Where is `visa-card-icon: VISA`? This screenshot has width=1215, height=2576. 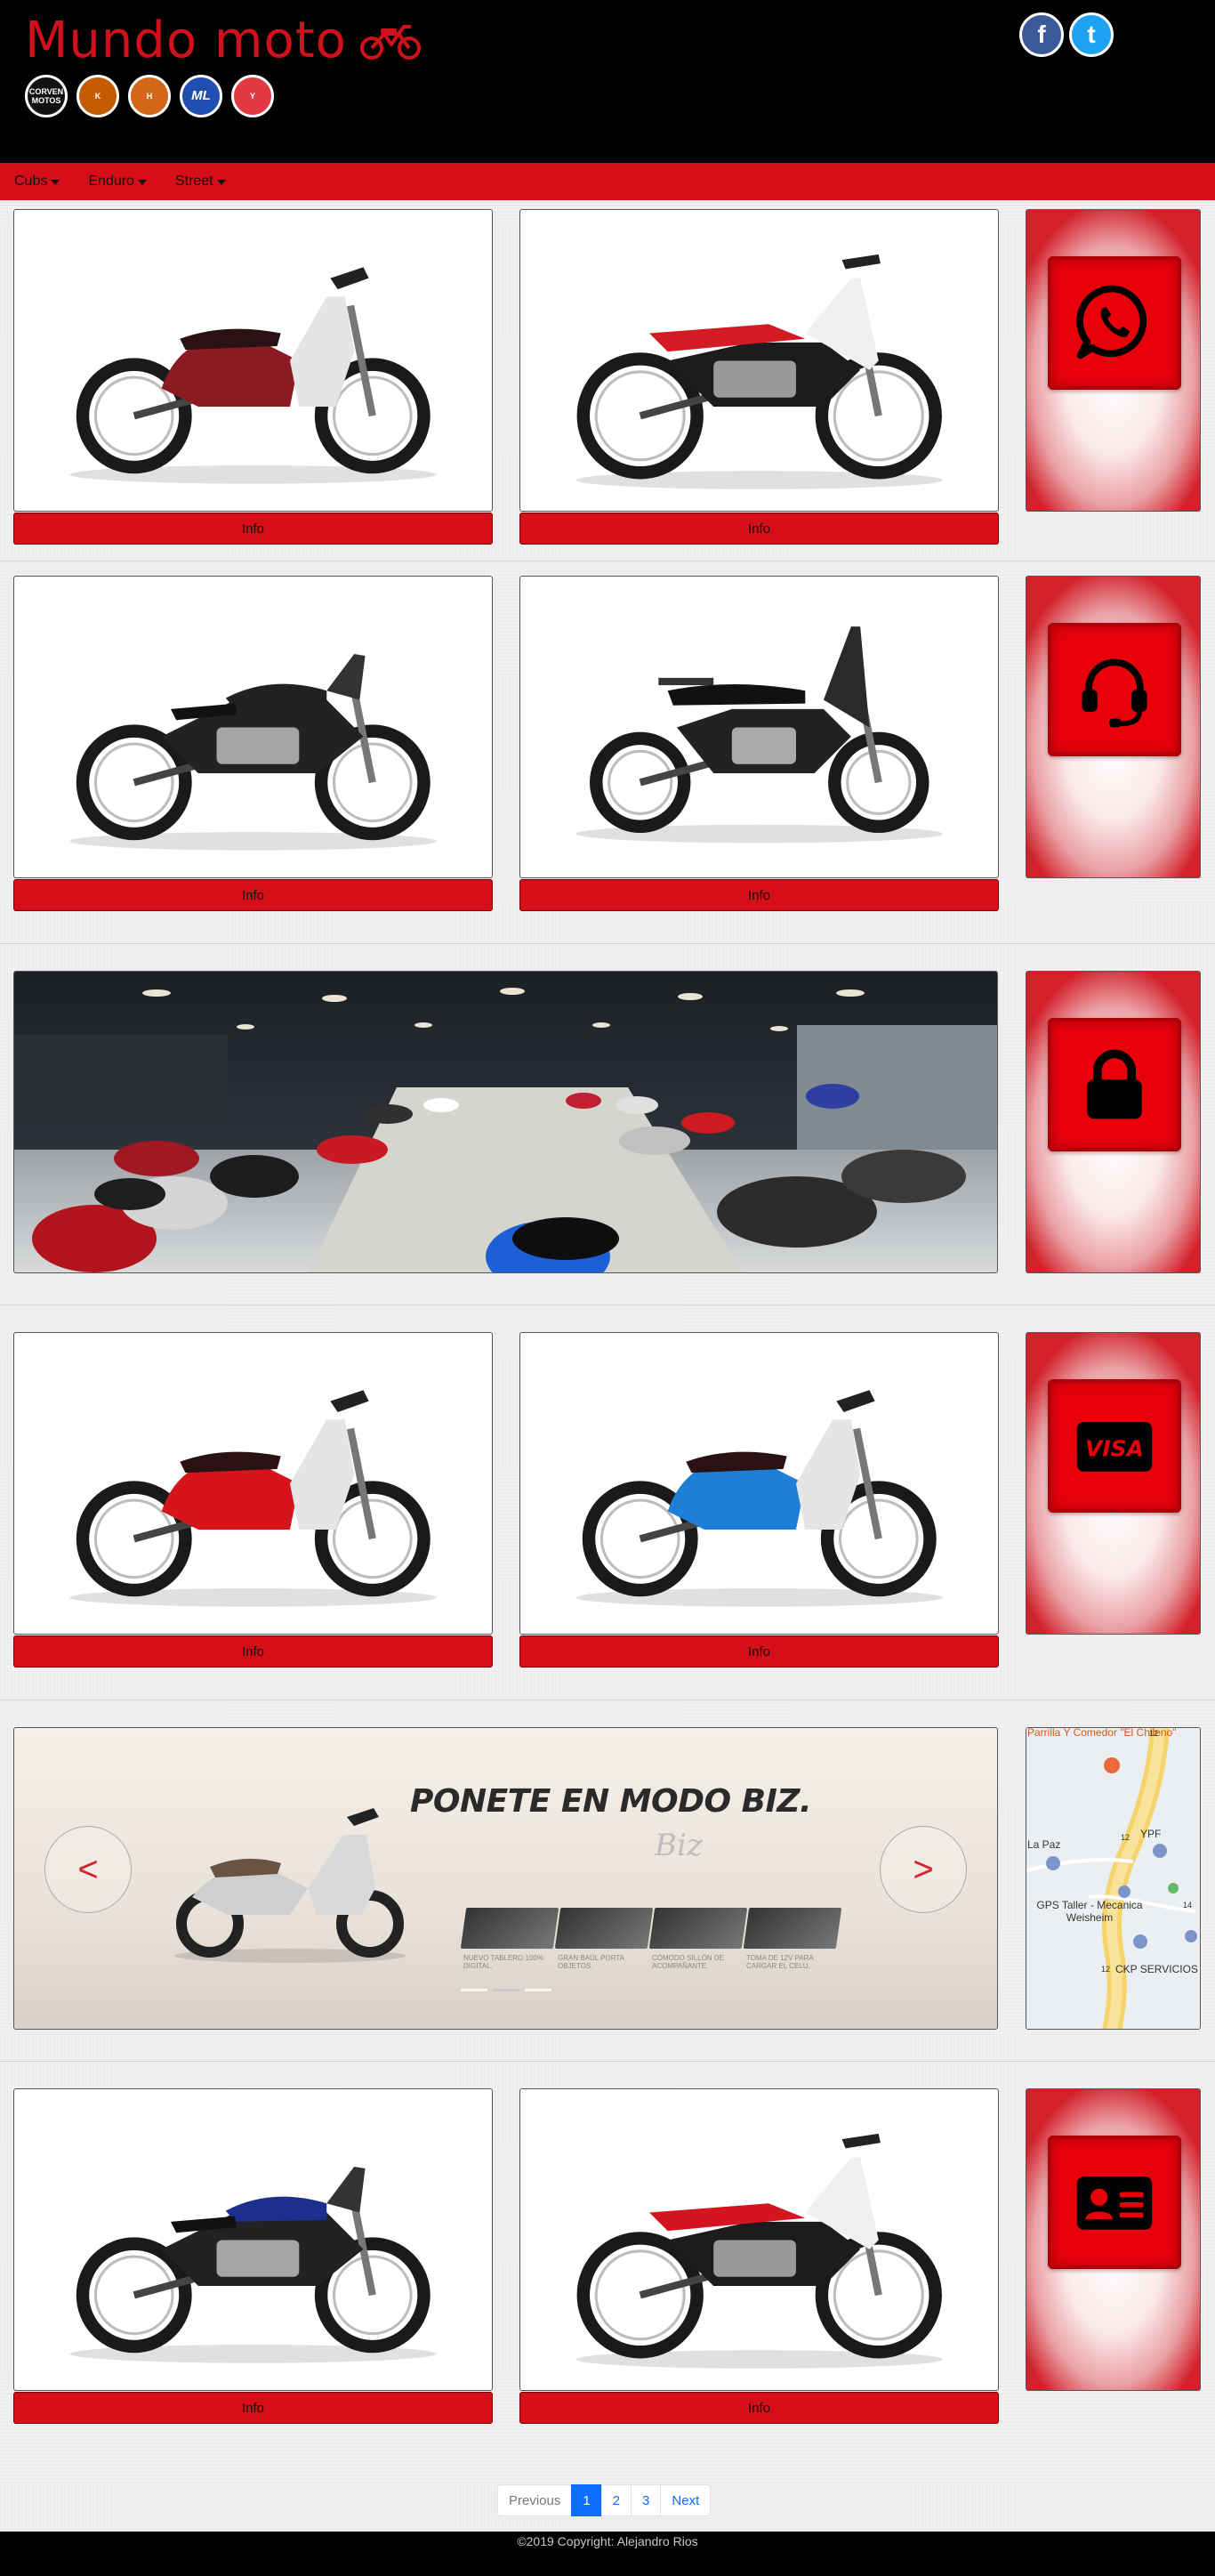
visa-card-icon: VISA is located at coordinates (1114, 1447).